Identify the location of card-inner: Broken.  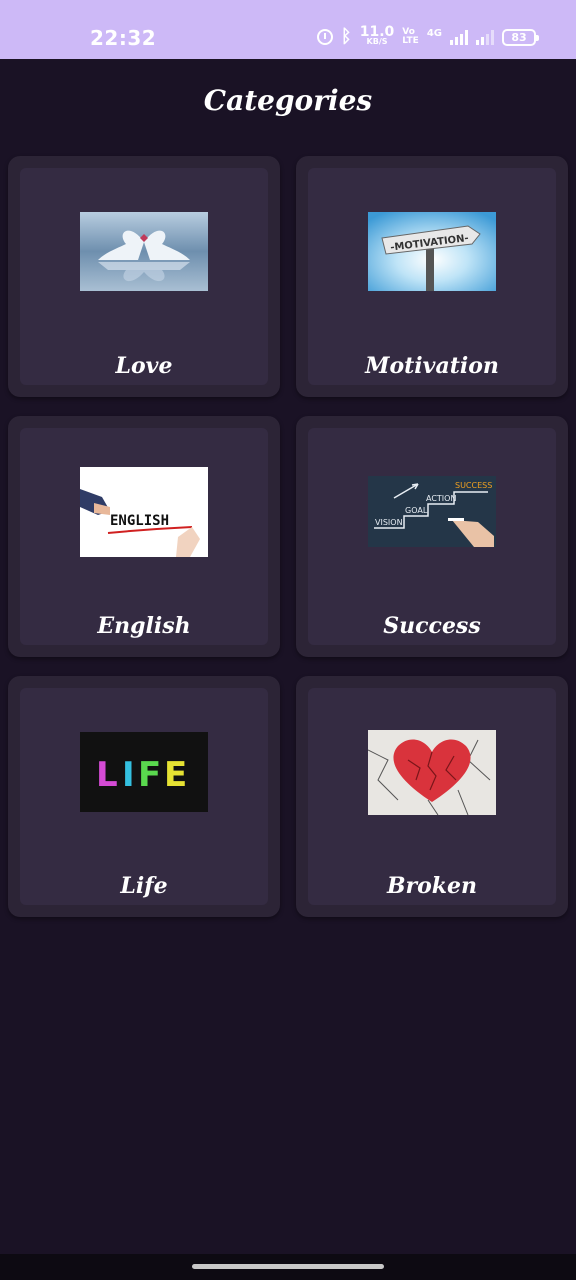
(432, 796).